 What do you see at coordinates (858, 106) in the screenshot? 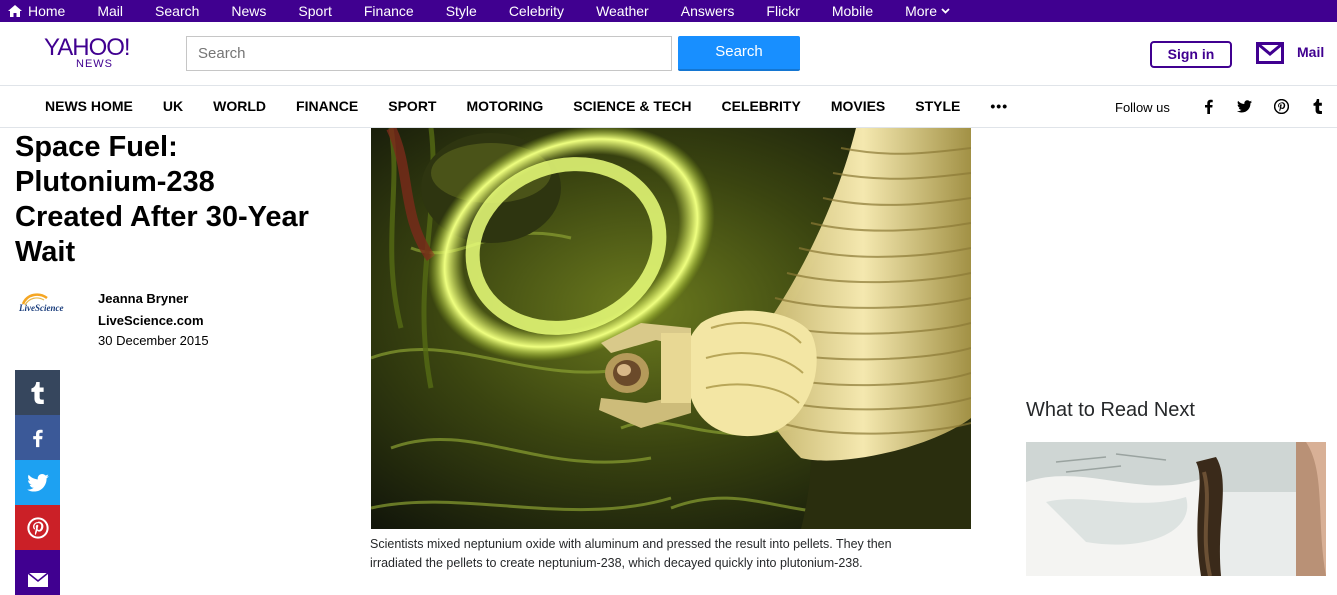
I see `nav-movies: MOVIES` at bounding box center [858, 106].